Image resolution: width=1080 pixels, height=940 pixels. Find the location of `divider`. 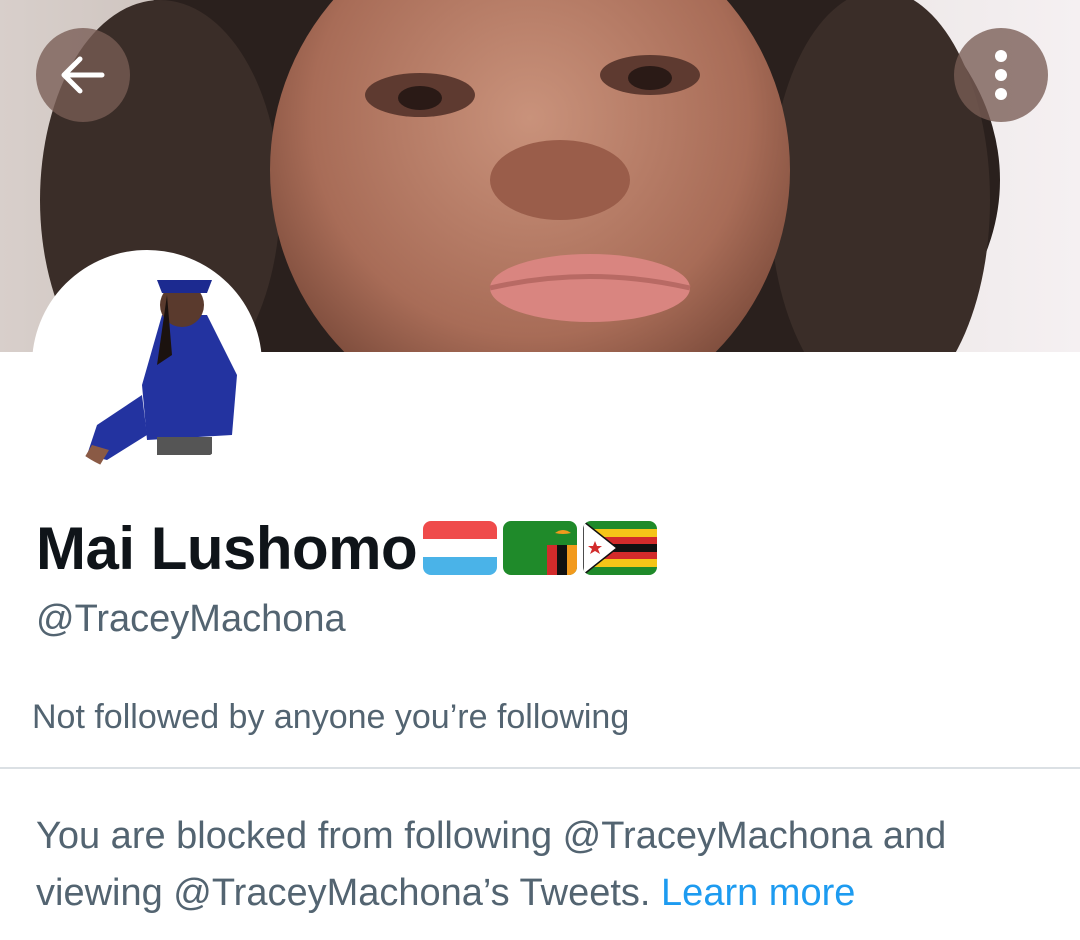

divider is located at coordinates (540, 768).